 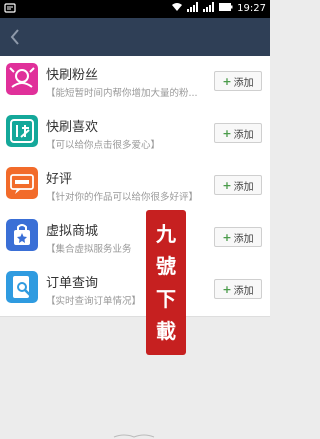 What do you see at coordinates (166, 330) in the screenshot?
I see `watermark-char: 載` at bounding box center [166, 330].